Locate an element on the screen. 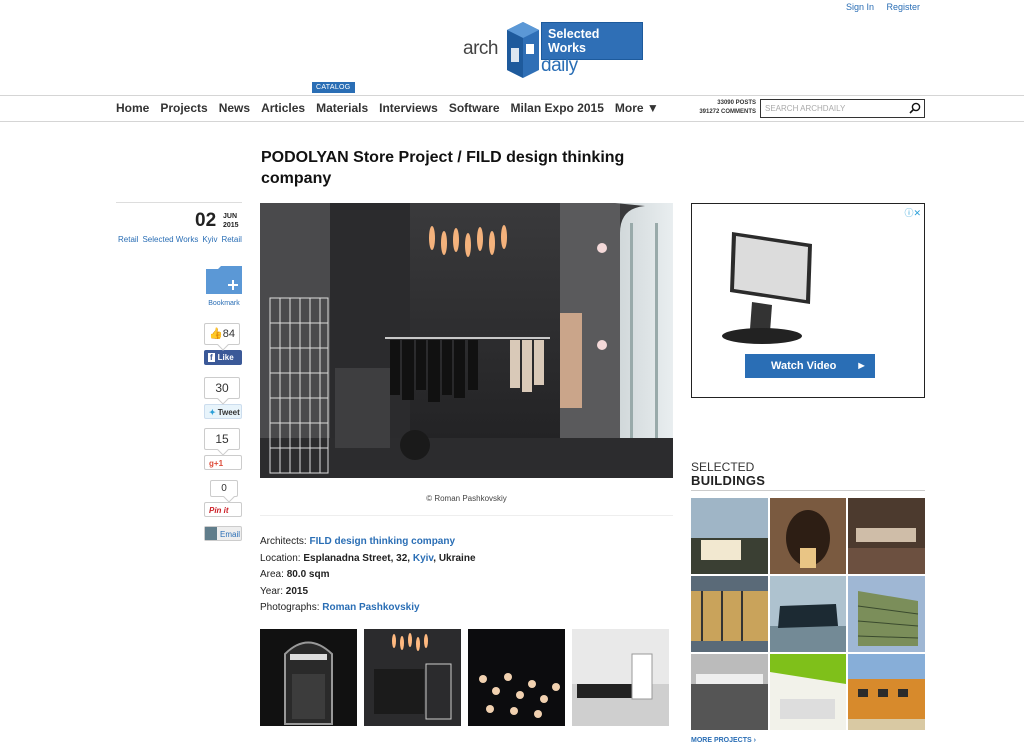  facebook-share: 👍84 f Like is located at coordinates (222, 344).